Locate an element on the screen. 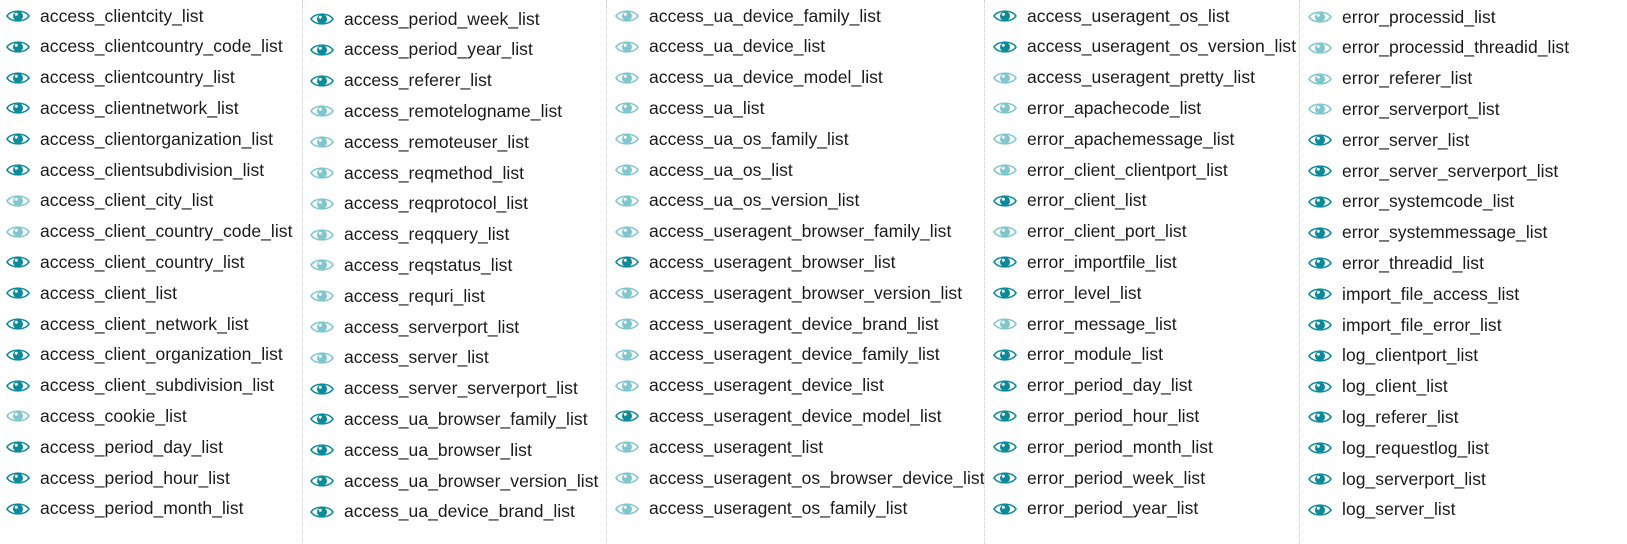 Image resolution: width=1627 pixels, height=544 pixels. list-item: access_useragent_device_model_list is located at coordinates (775, 416).